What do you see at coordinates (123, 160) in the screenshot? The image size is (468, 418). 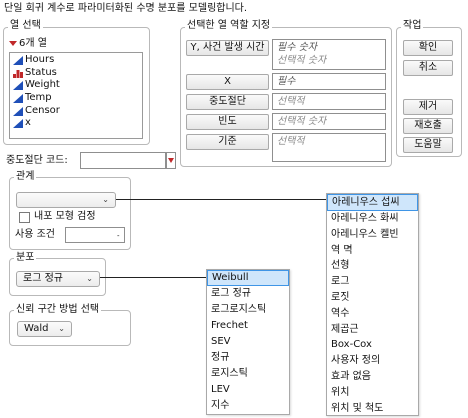 I see `censor-code-input` at bounding box center [123, 160].